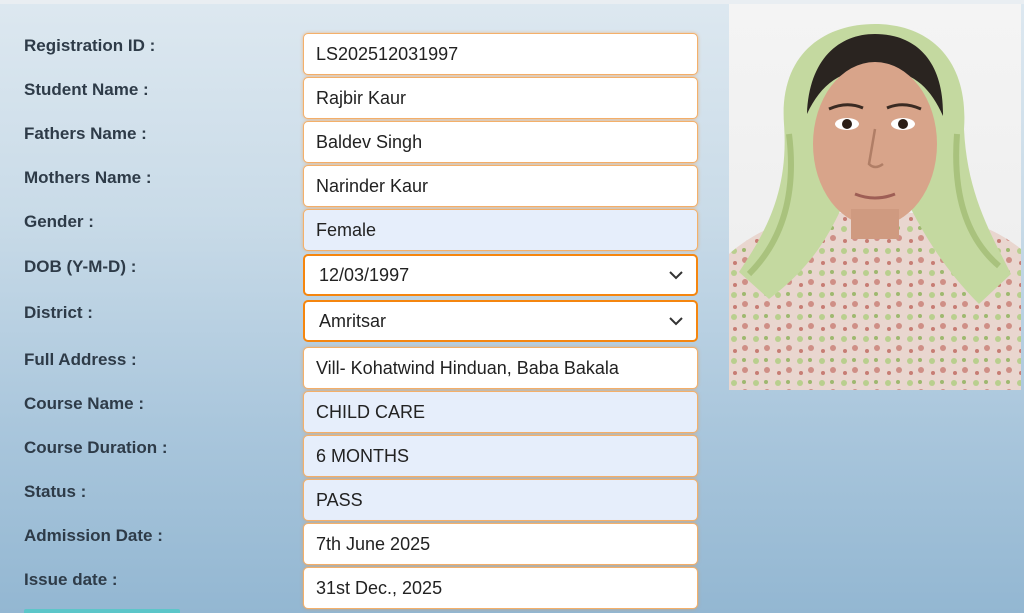 The image size is (1024, 613). What do you see at coordinates (500, 275) in the screenshot?
I see `dob-select: 12/03/1997` at bounding box center [500, 275].